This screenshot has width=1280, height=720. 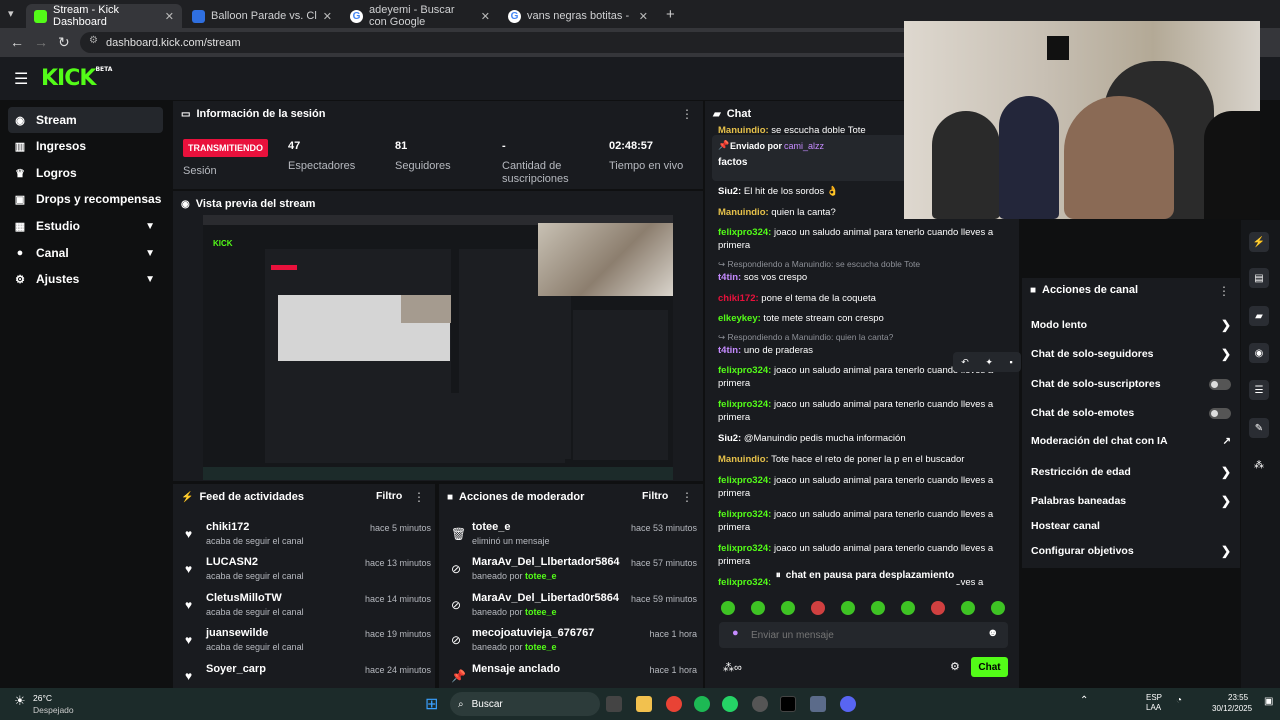 What do you see at coordinates (965, 362) in the screenshot?
I see `reply-icon: ↶` at bounding box center [965, 362].